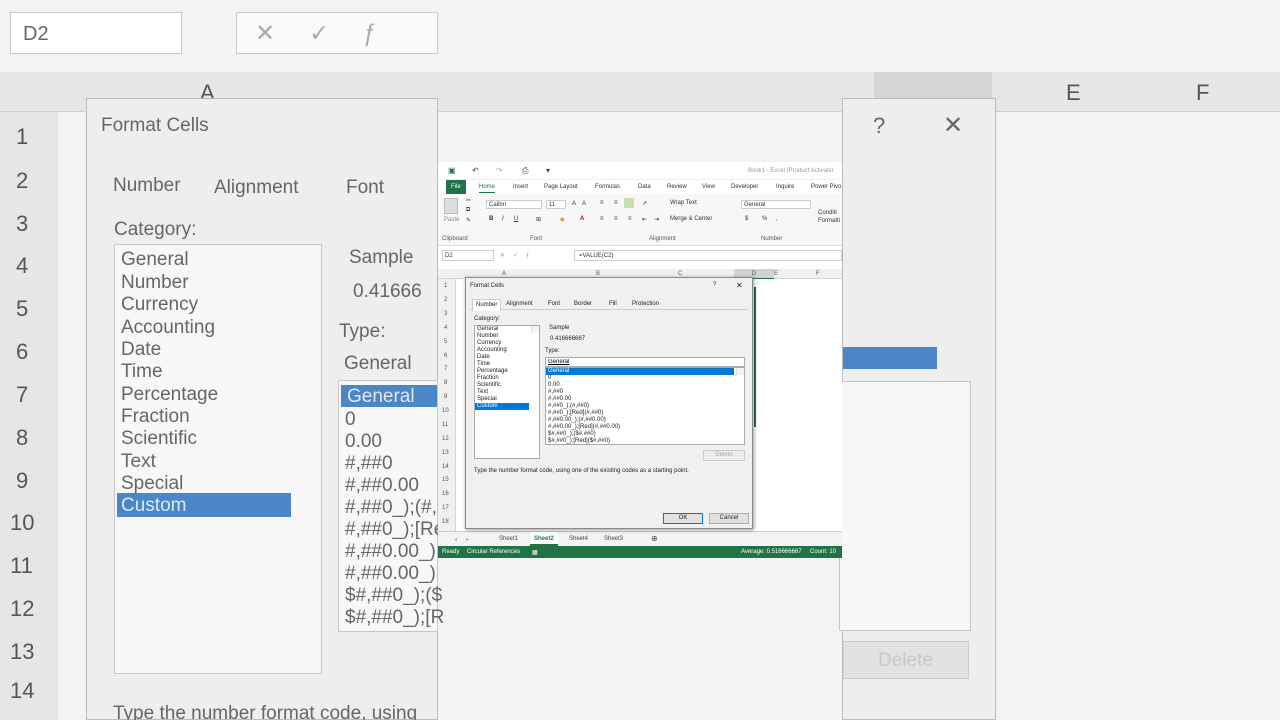 This screenshot has height=720, width=1280. Describe the element at coordinates (777, 219) in the screenshot. I see `comma-icon: ,` at that location.